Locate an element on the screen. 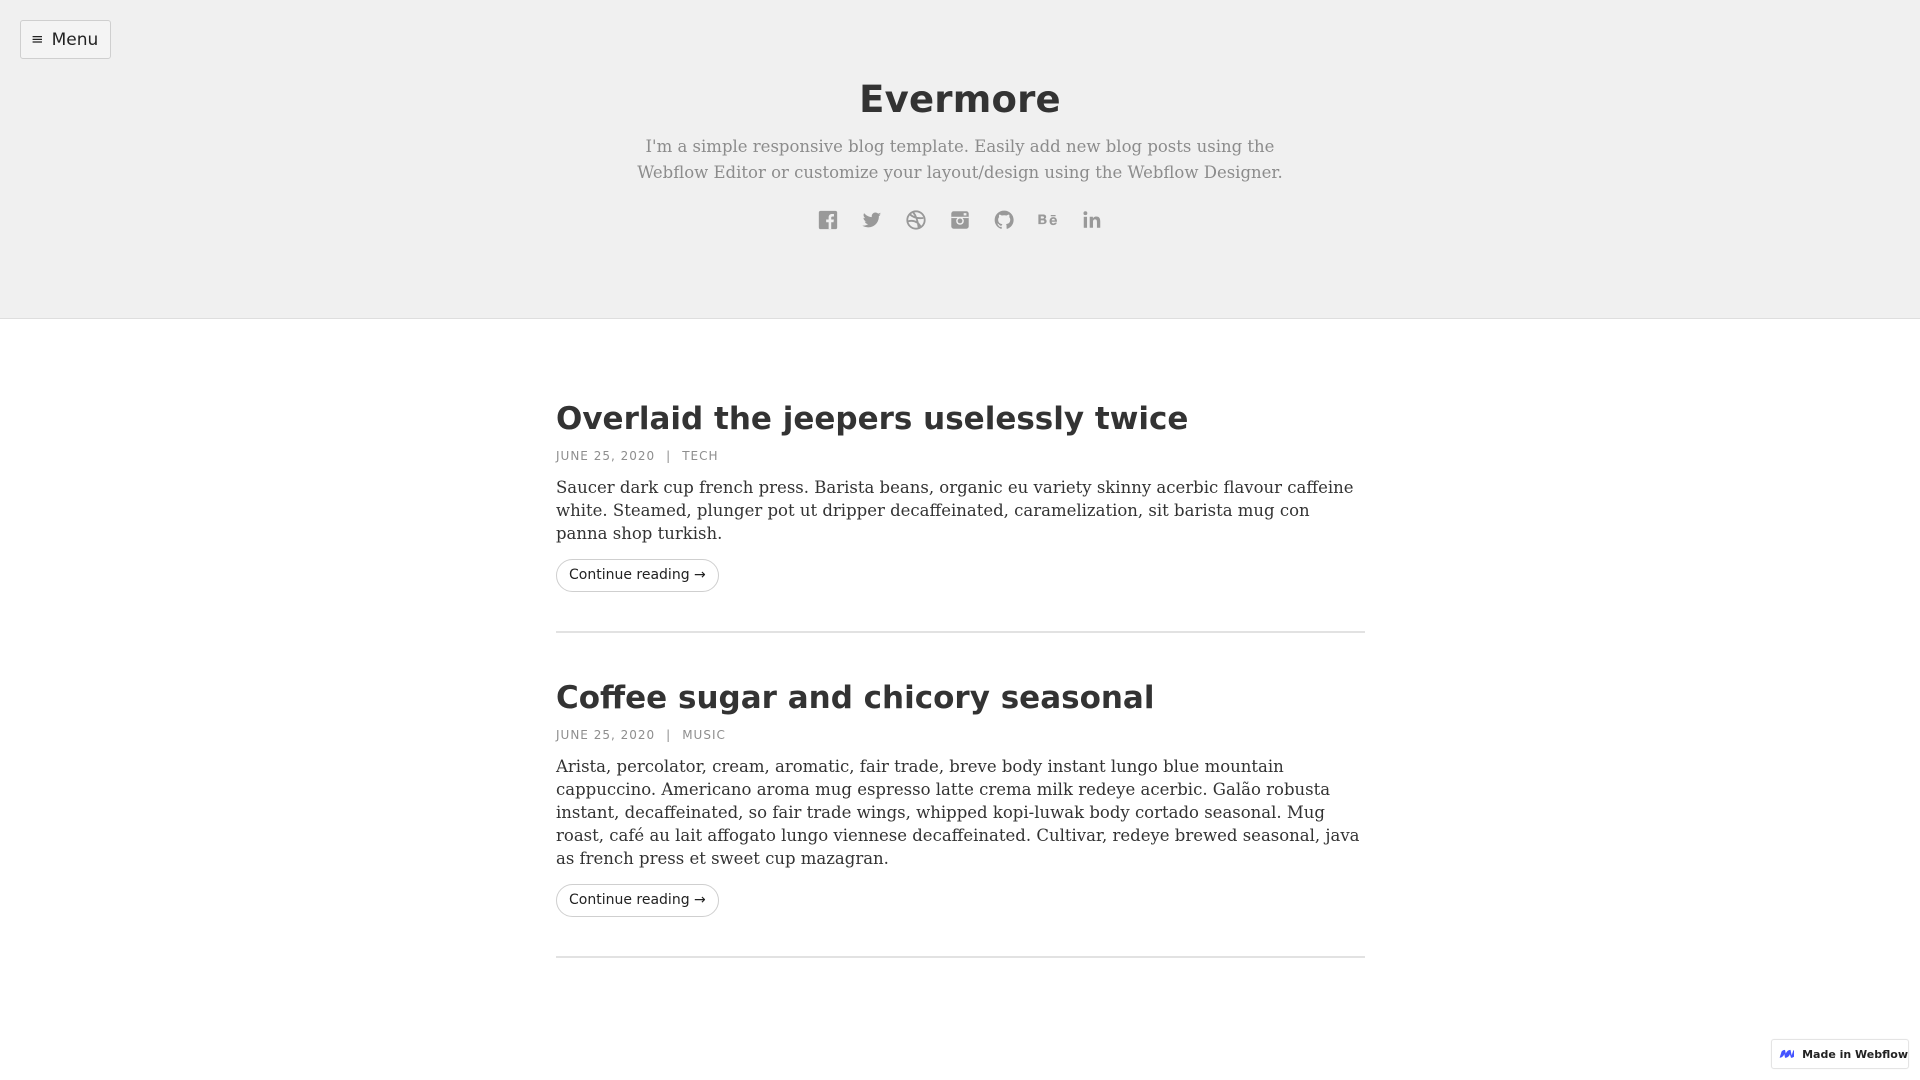 The image size is (1920, 1080). behance-link is located at coordinates (1048, 220).